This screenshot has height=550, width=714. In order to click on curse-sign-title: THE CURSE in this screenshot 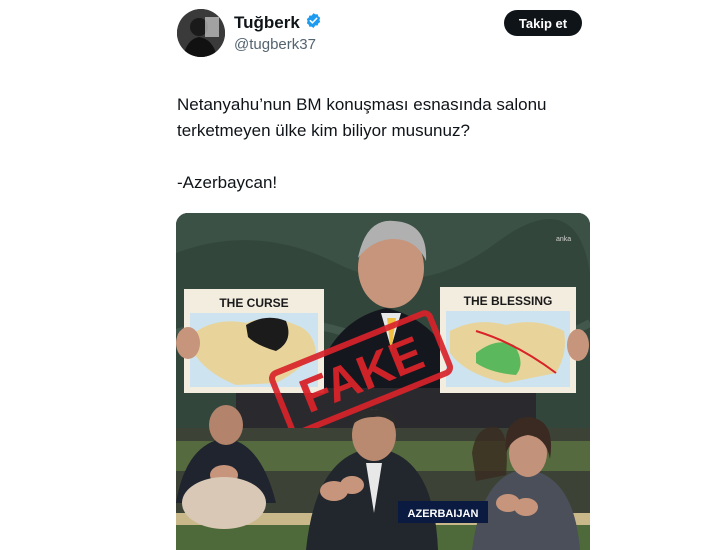, I will do `click(253, 303)`.